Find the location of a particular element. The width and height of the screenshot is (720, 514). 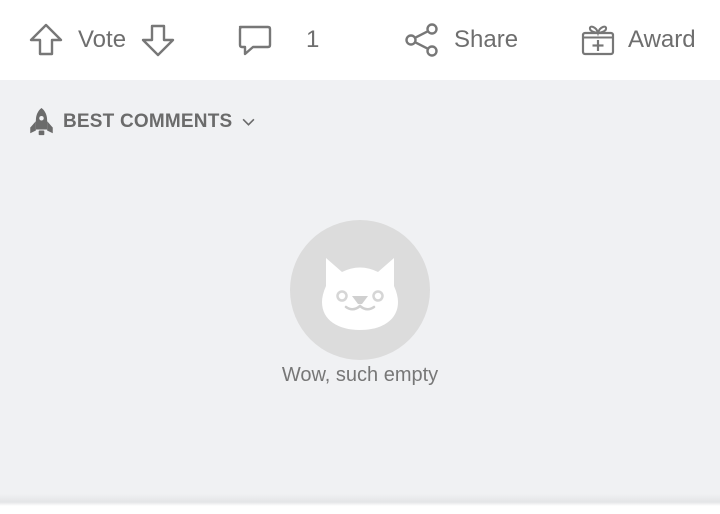

share-icon is located at coordinates (421, 40).